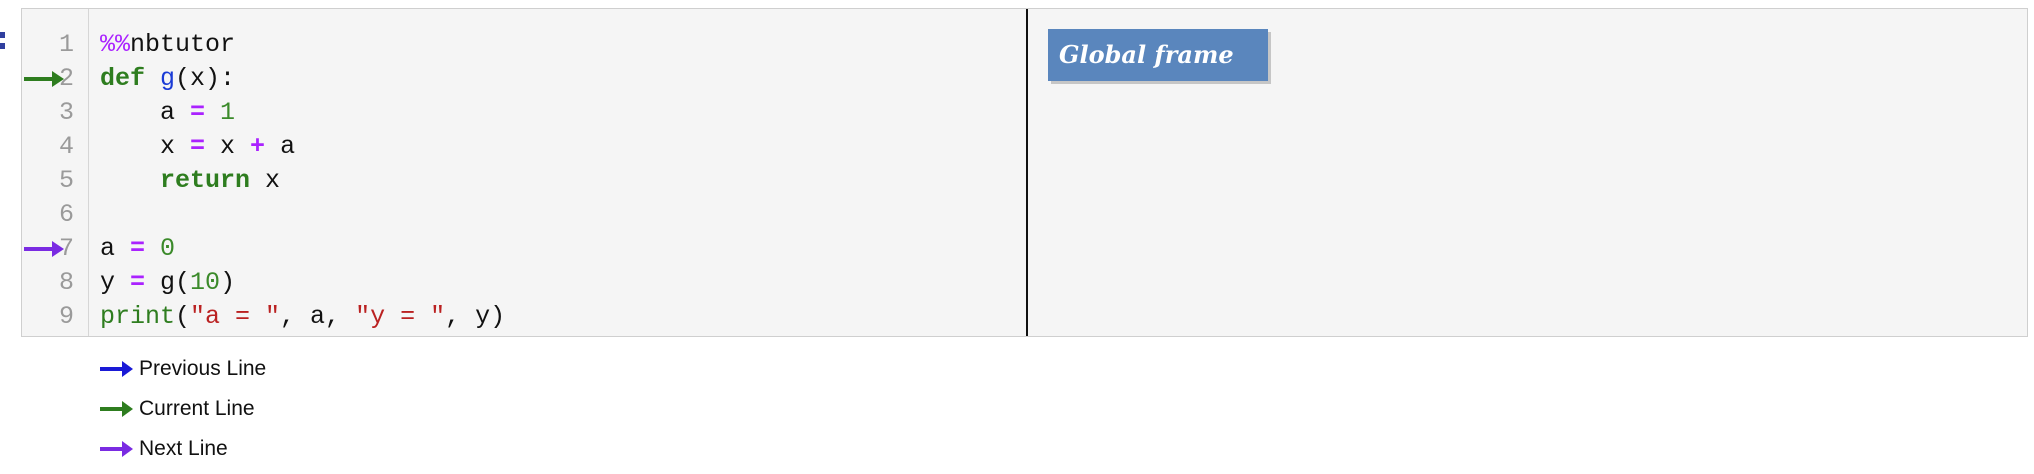 The width and height of the screenshot is (2034, 474). Describe the element at coordinates (400, 316) in the screenshot. I see `code-token: "y = "` at that location.